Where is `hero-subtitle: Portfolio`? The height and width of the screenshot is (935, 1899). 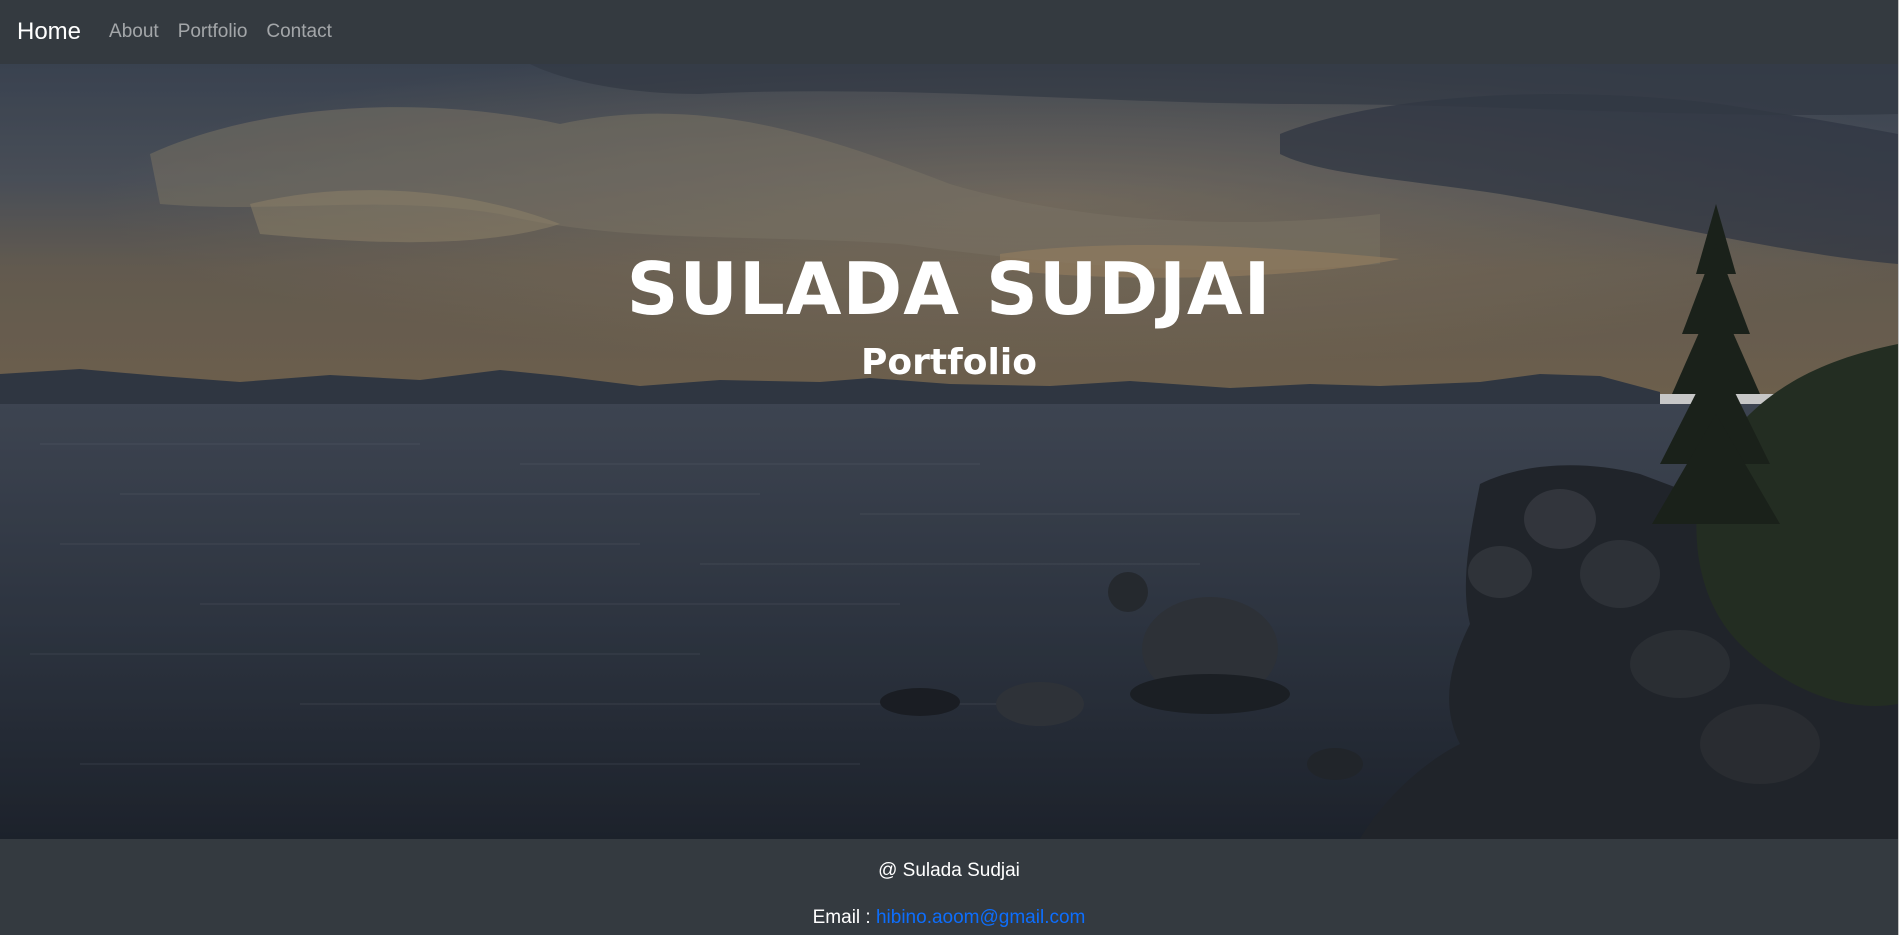
hero-subtitle: Portfolio is located at coordinates (949, 362).